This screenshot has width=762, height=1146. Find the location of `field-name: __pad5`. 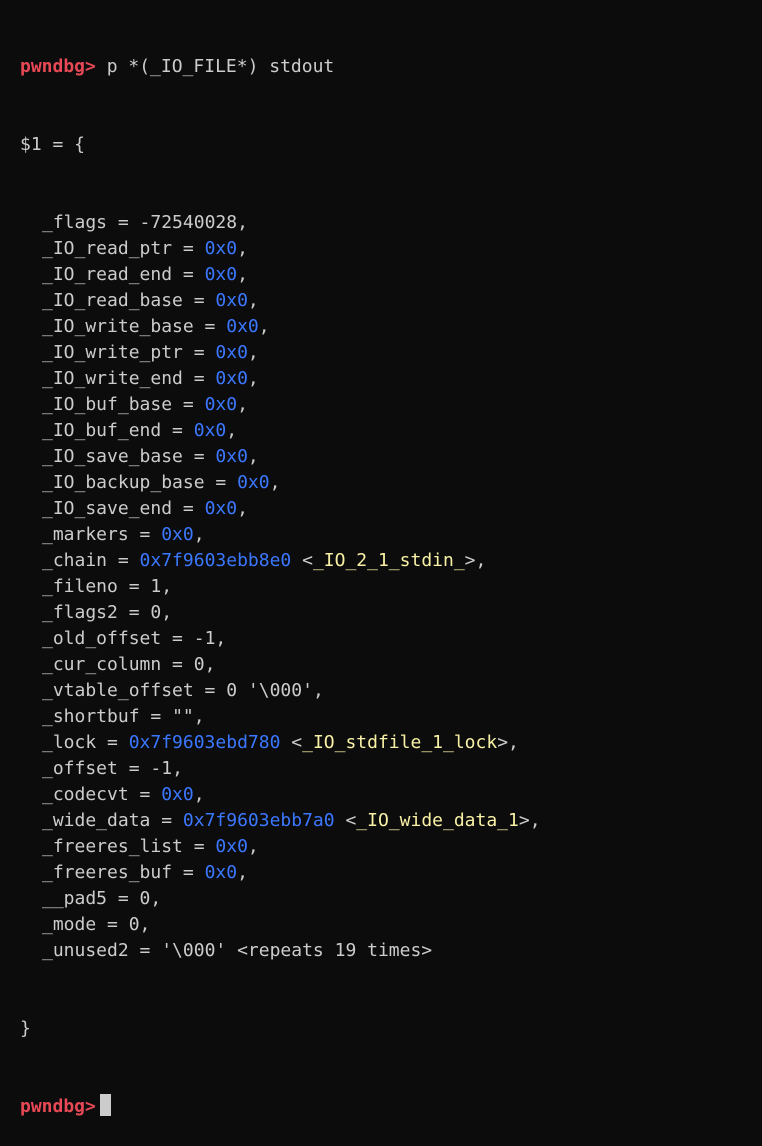

field-name: __pad5 is located at coordinates (75, 898).